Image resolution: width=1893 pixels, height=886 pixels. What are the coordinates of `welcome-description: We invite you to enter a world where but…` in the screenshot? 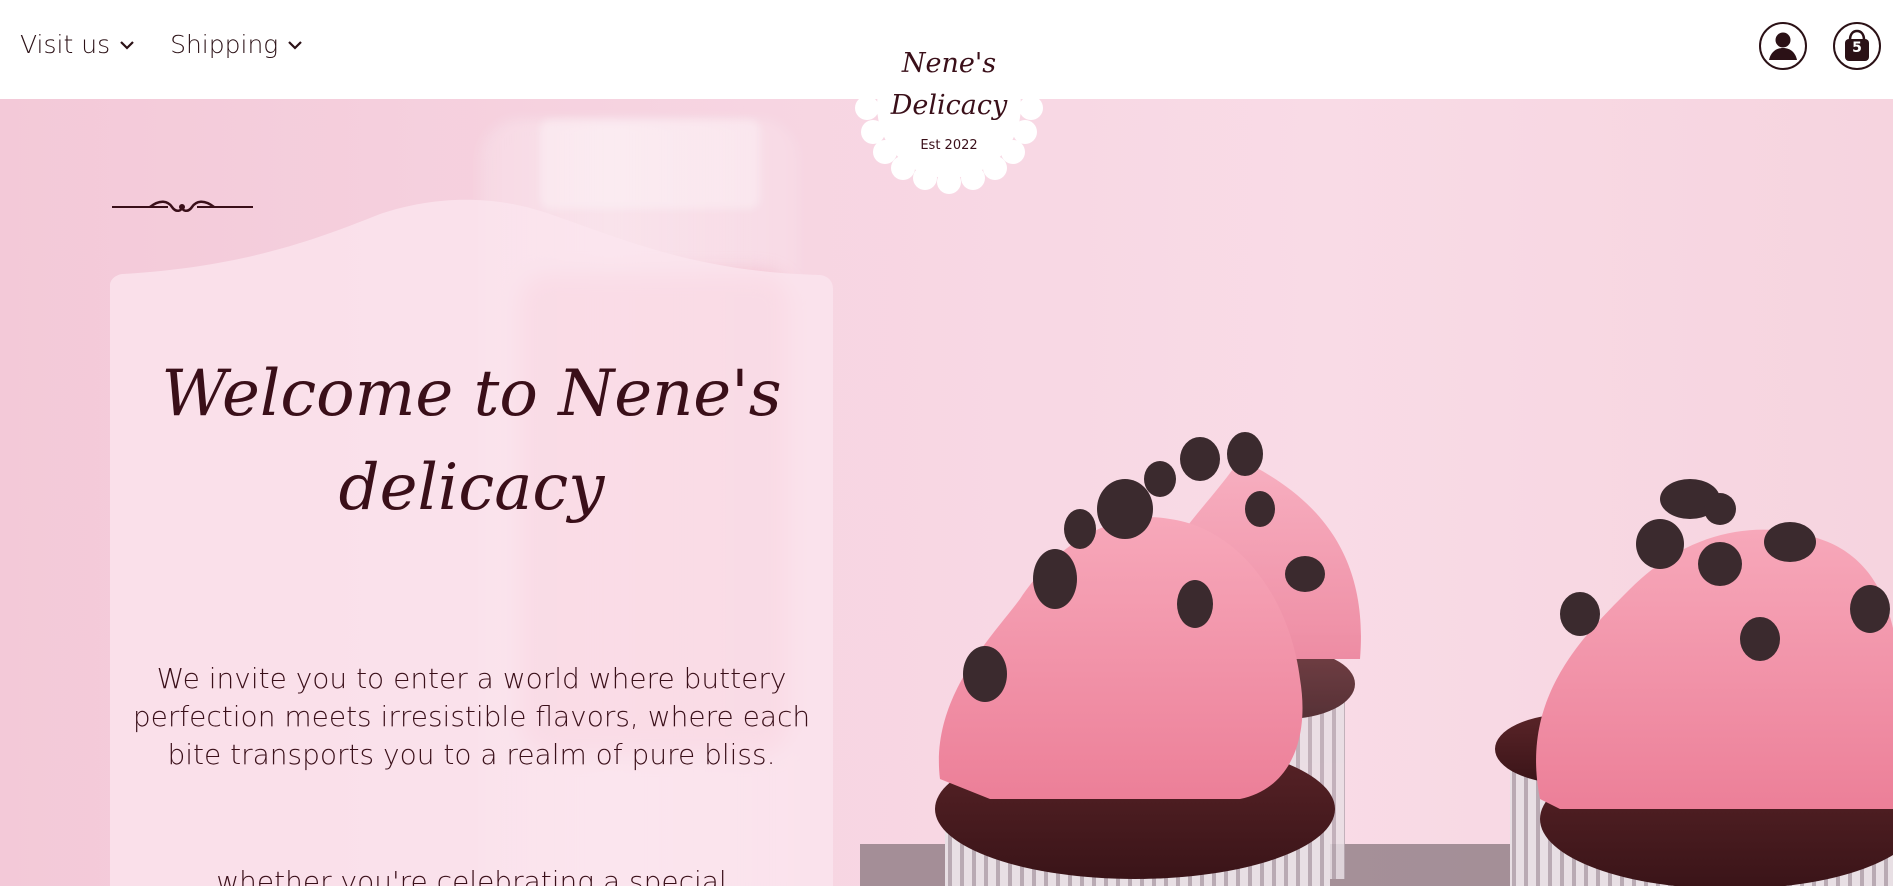 It's located at (471, 716).